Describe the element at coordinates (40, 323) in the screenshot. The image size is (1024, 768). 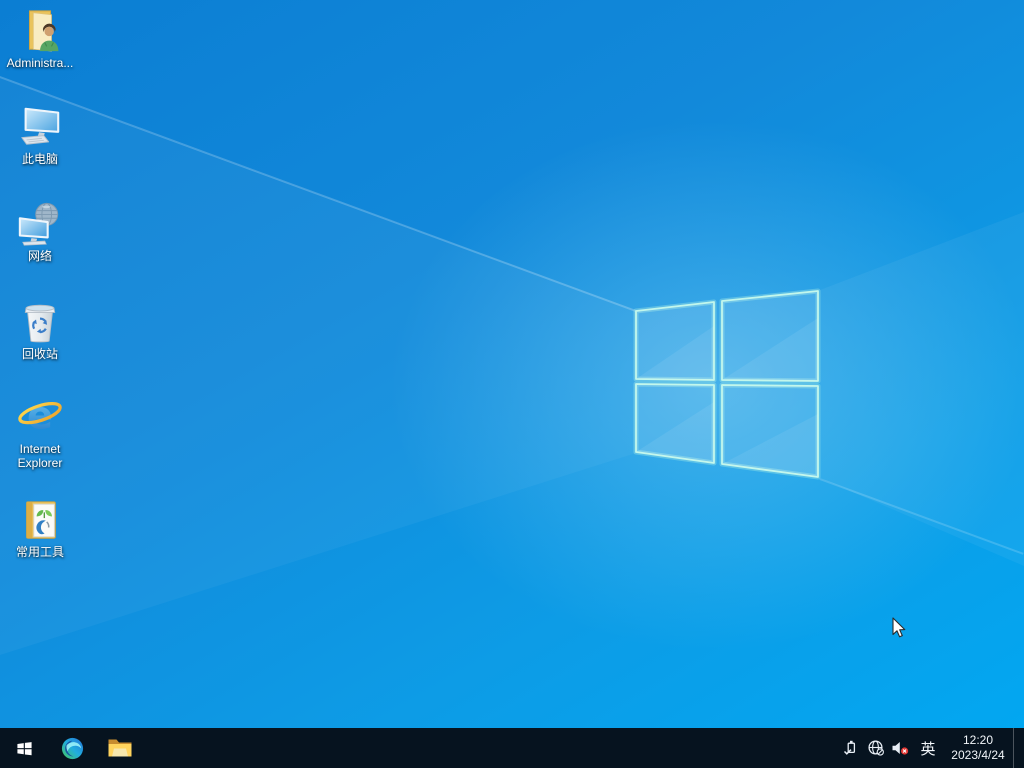
I see `recycle-bin-icon` at that location.